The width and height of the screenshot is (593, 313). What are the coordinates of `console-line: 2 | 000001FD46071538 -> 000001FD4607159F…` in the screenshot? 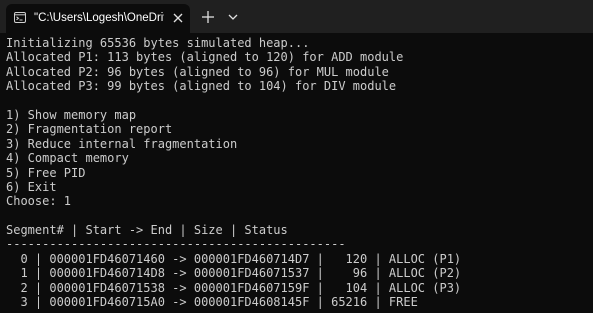 It's located at (234, 287).